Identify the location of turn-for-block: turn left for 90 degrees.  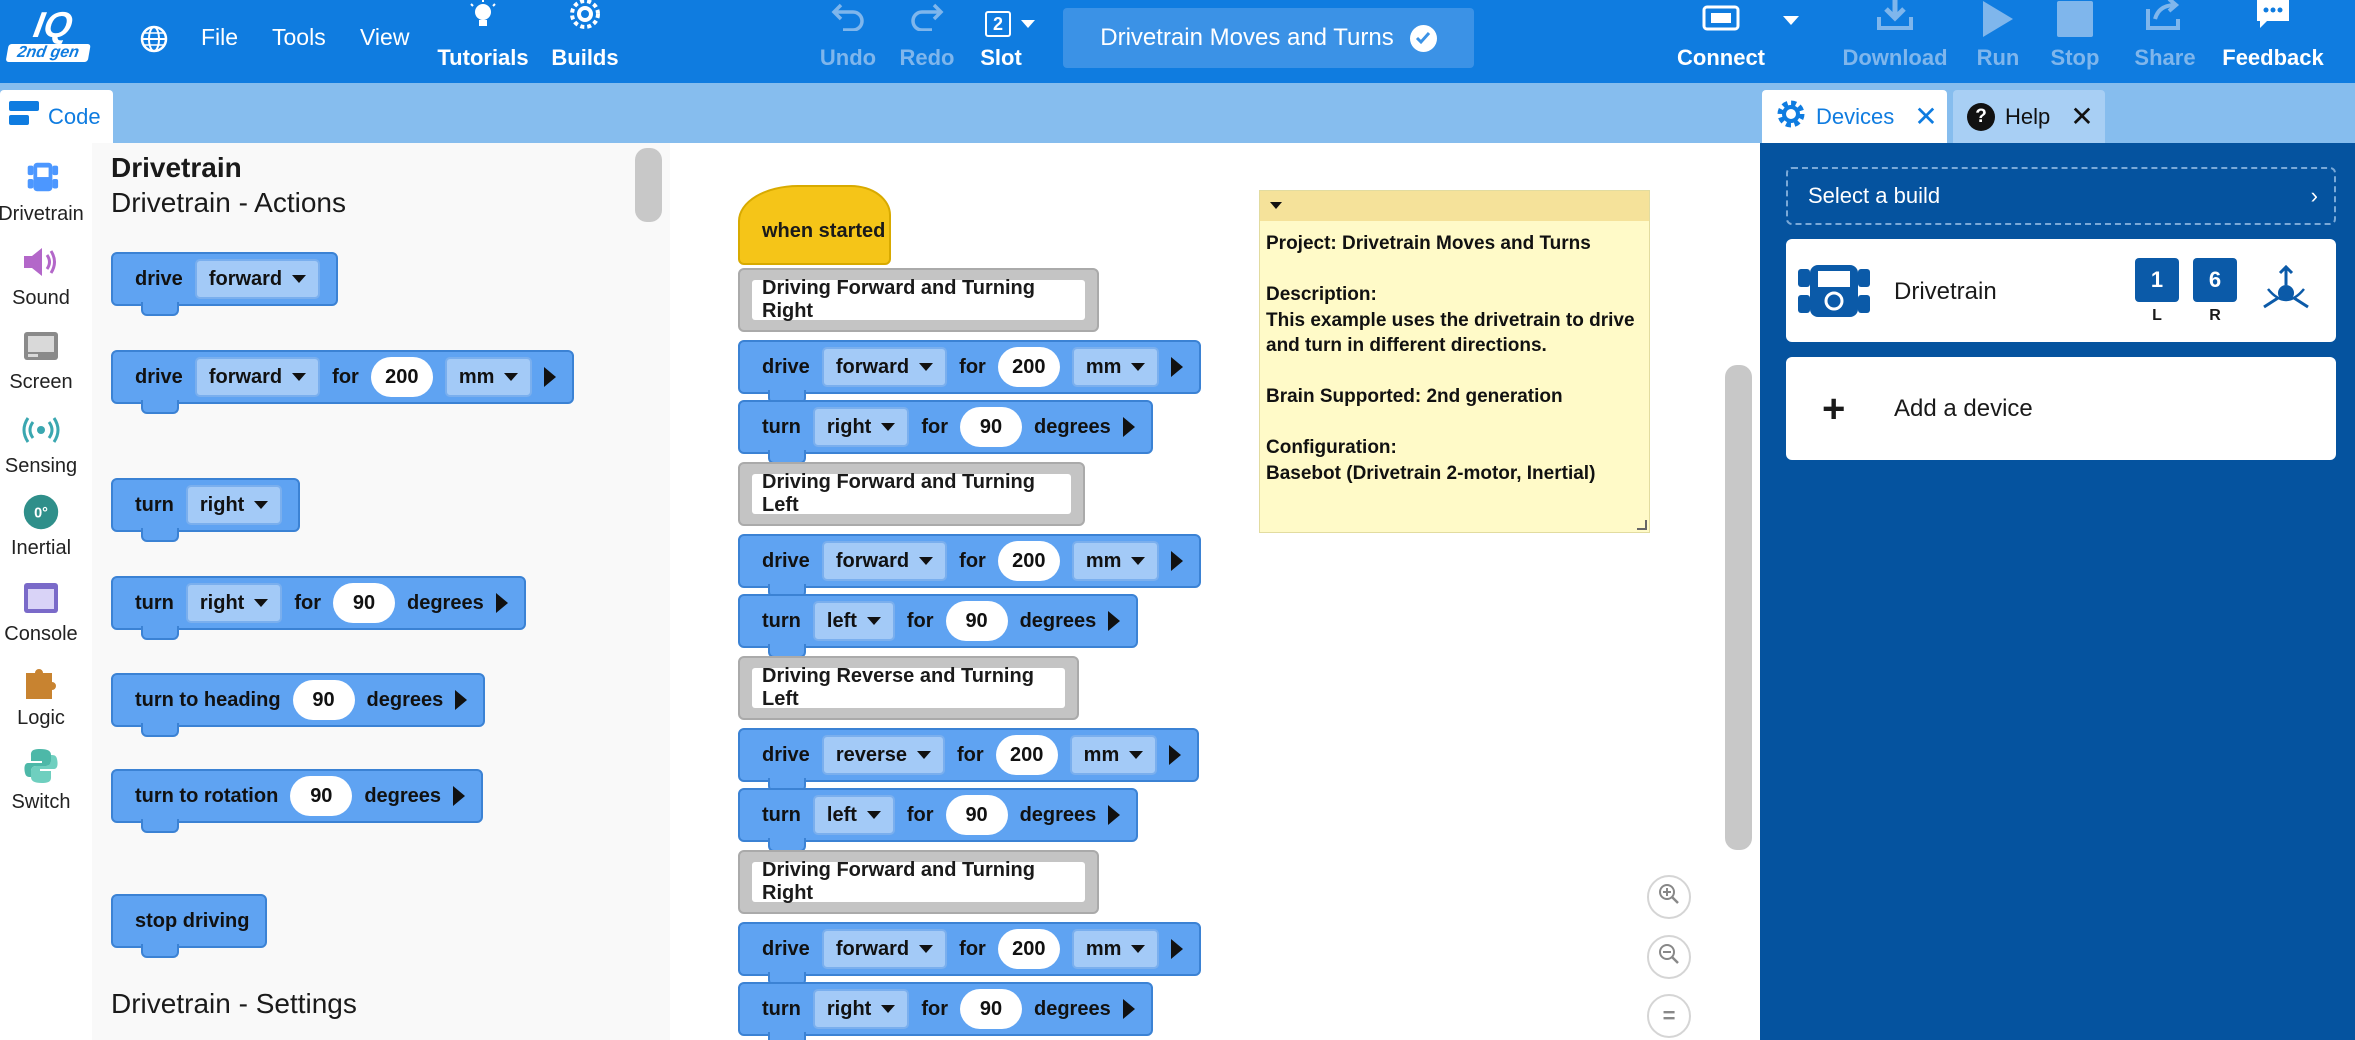
(938, 820).